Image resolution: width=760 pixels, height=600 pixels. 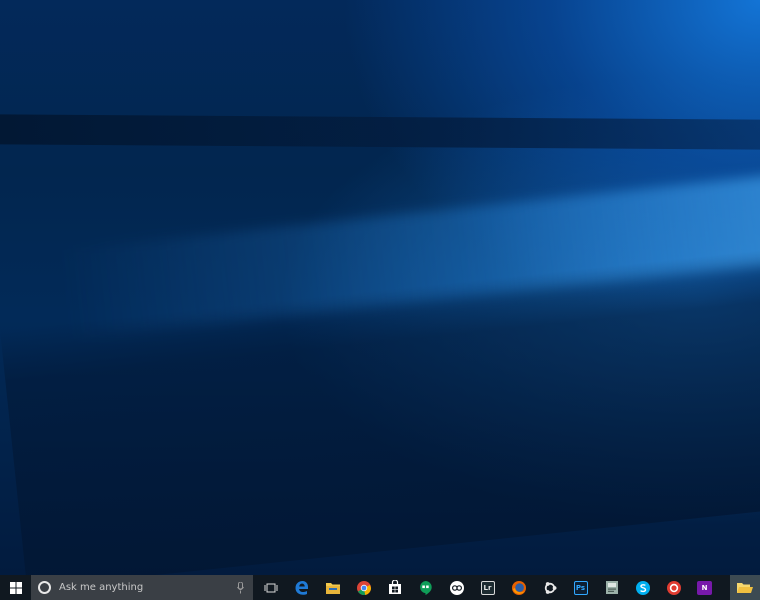 I want to click on photoshop-button: Ps, so click(x=580, y=587).